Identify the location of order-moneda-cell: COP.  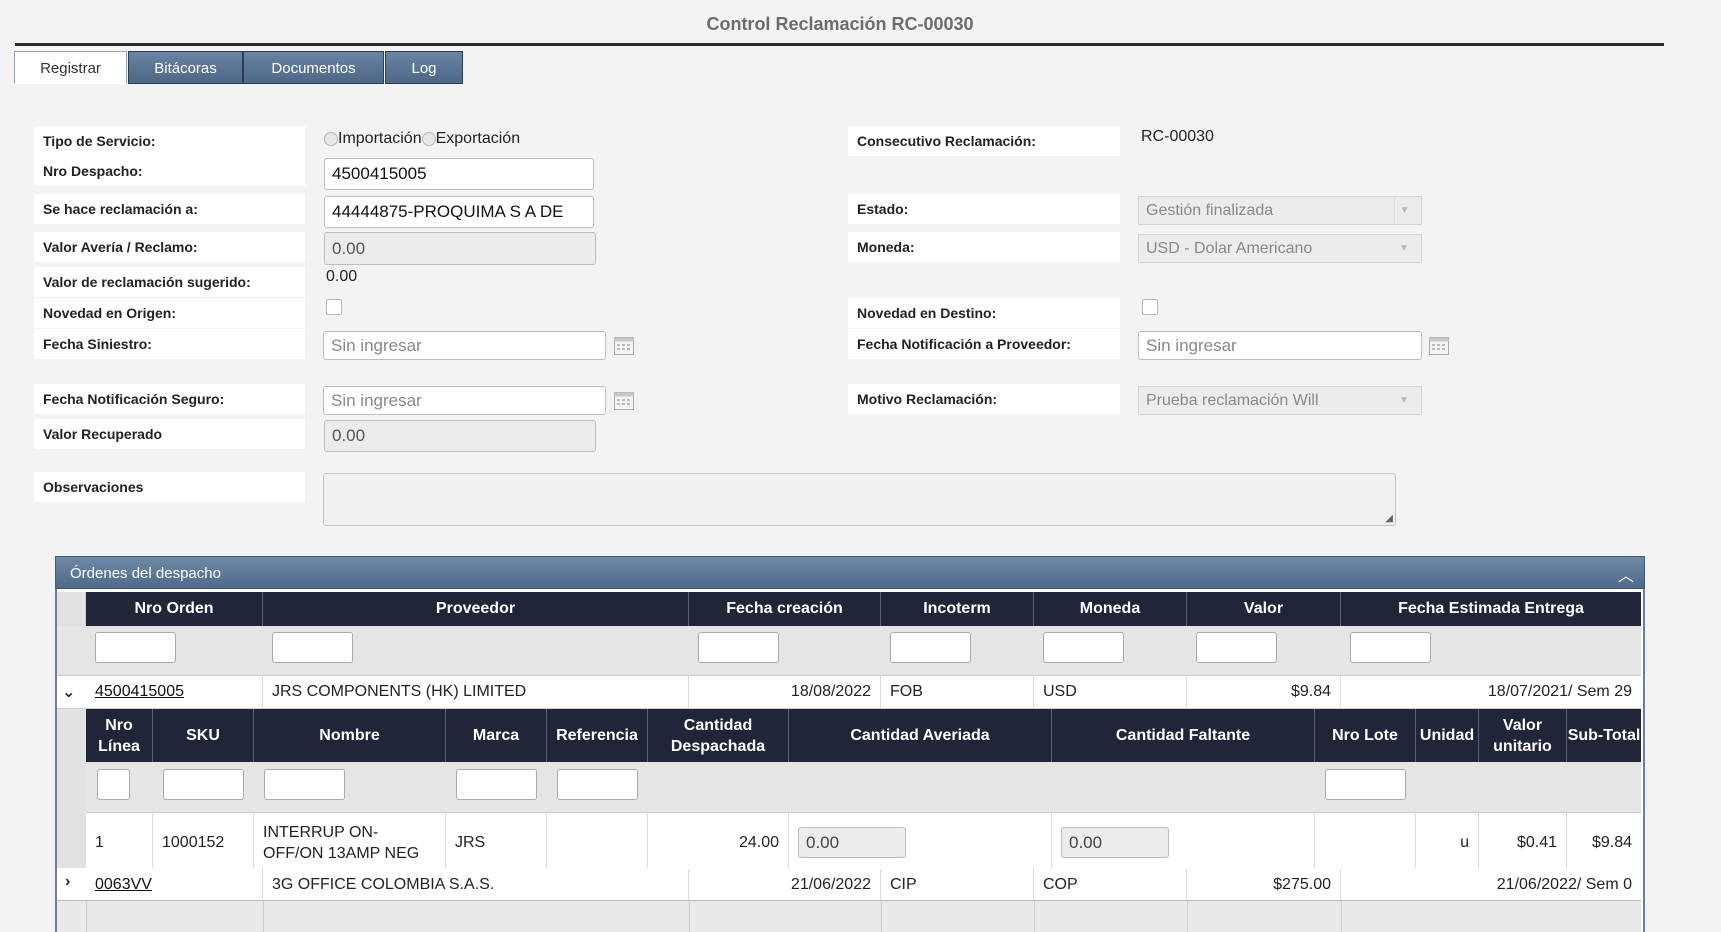
(1110, 884).